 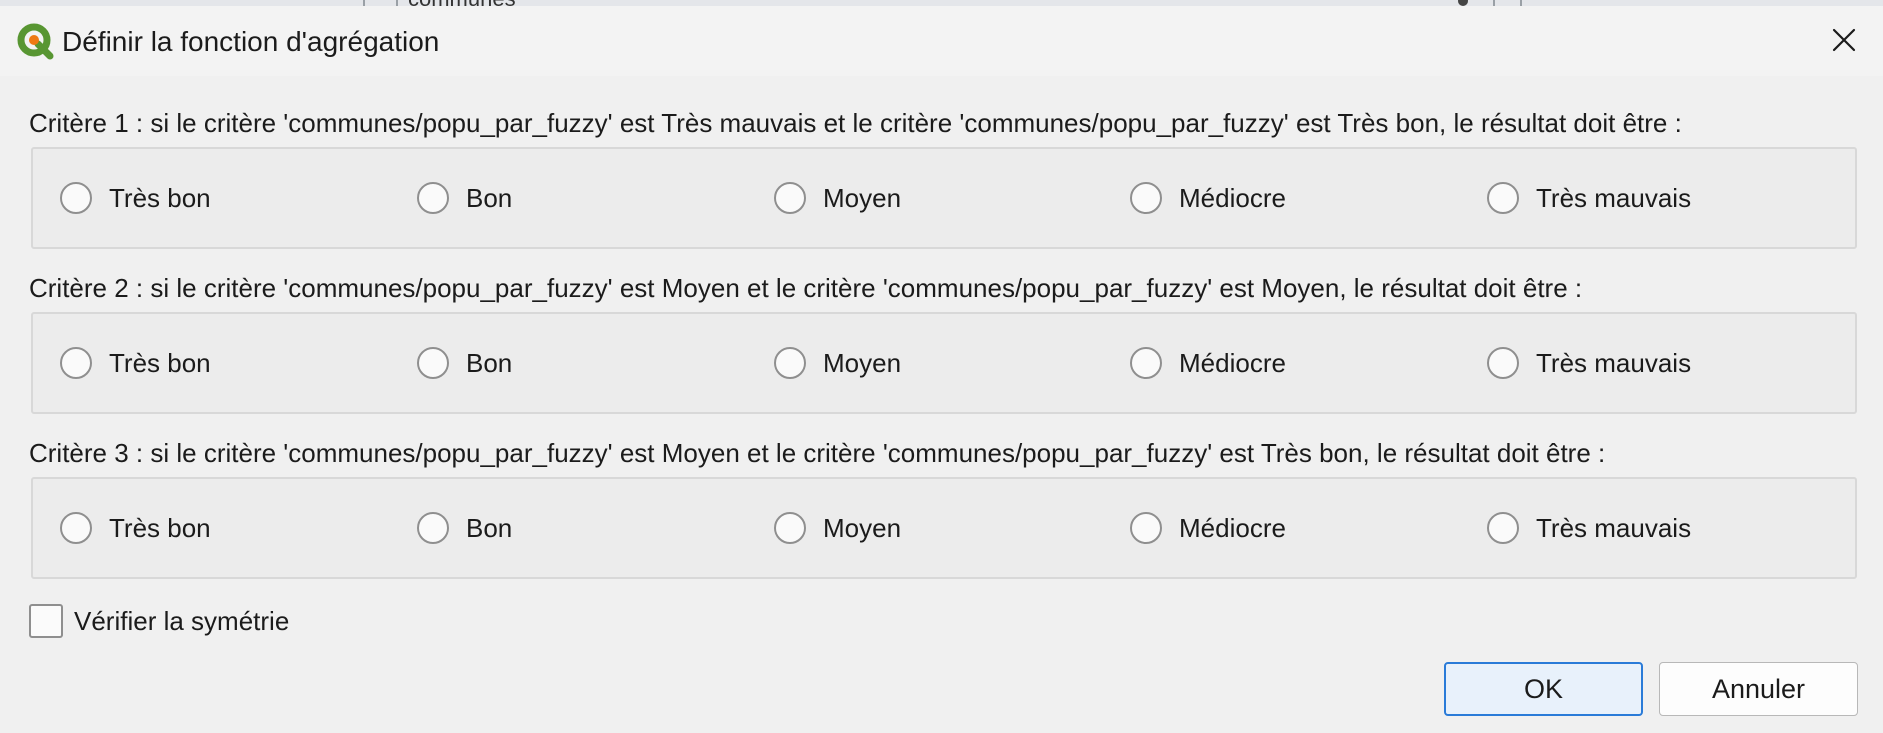 I want to click on close-button, so click(x=1844, y=42).